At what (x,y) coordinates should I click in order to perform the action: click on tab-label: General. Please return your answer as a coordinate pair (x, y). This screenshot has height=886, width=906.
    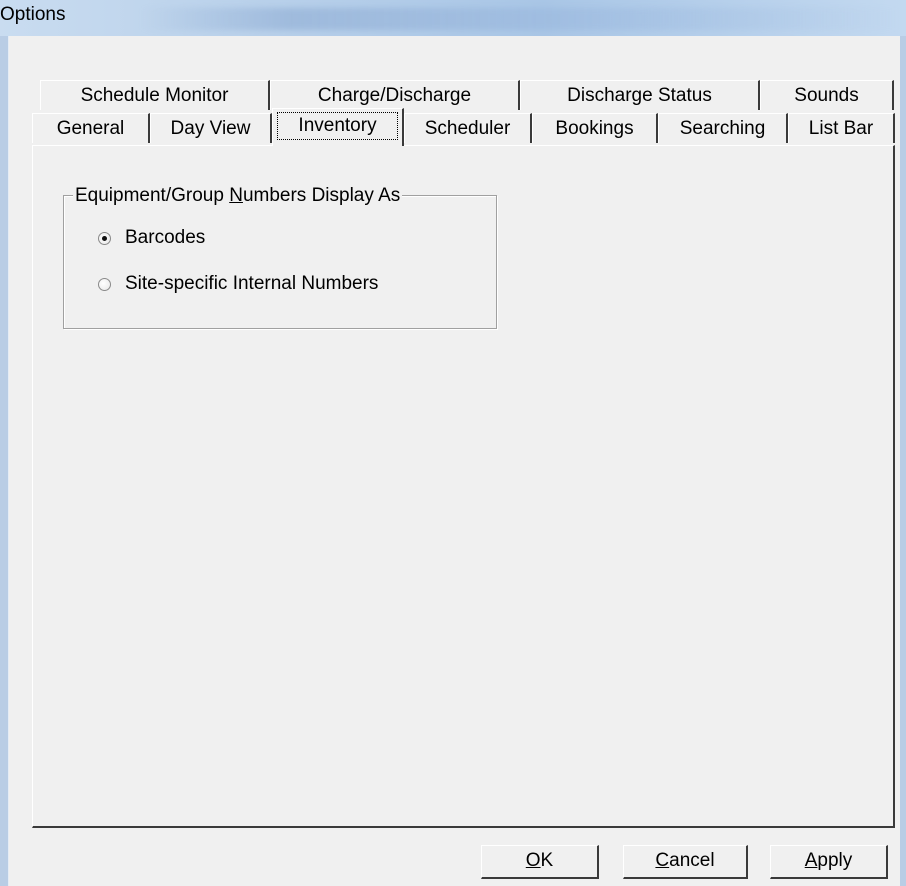
    Looking at the image, I should click on (90, 128).